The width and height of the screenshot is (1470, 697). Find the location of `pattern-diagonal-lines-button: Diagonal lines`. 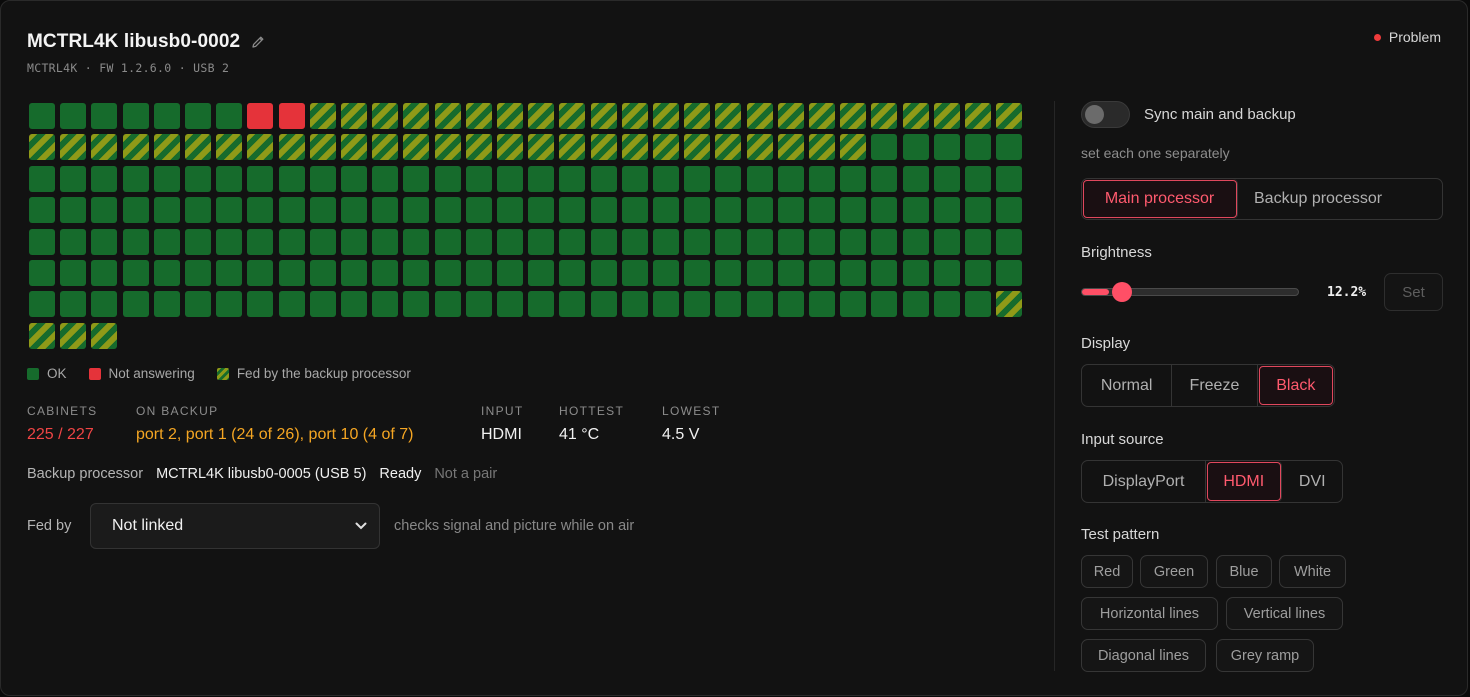

pattern-diagonal-lines-button: Diagonal lines is located at coordinates (1143, 655).